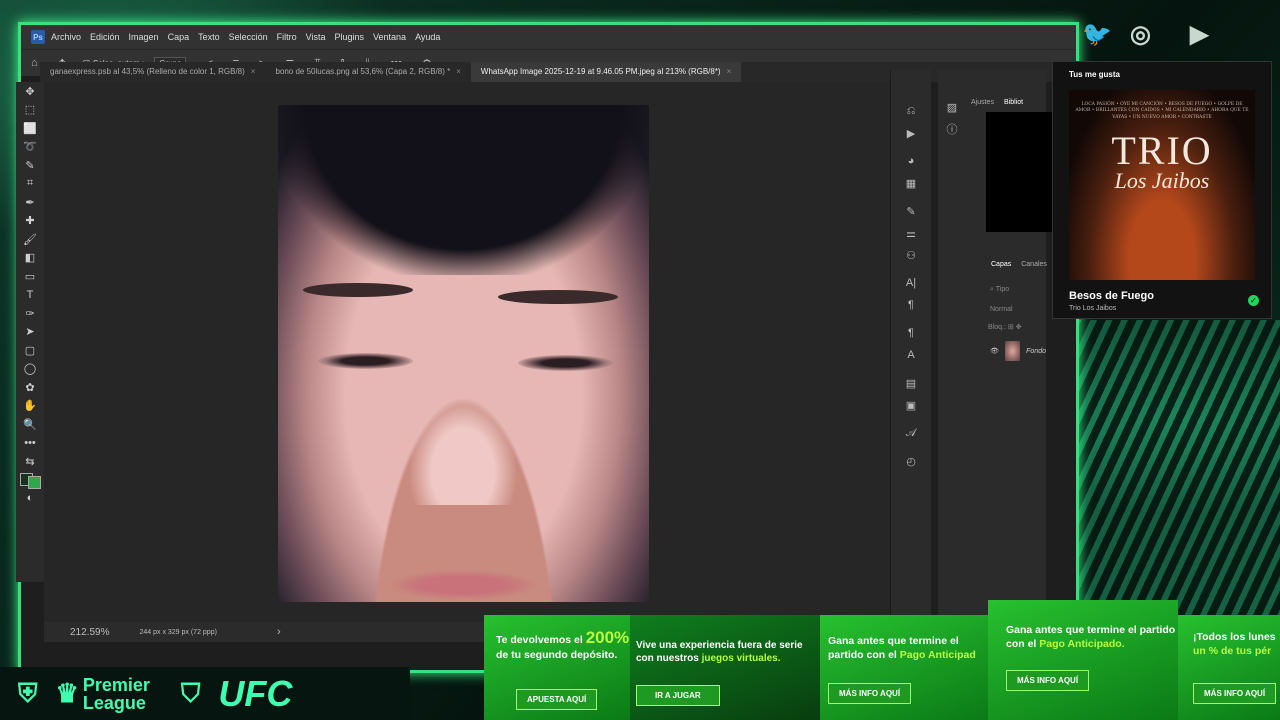 The image size is (1280, 720). Describe the element at coordinates (66, 37) in the screenshot. I see `menu-archivo: Archivo` at that location.